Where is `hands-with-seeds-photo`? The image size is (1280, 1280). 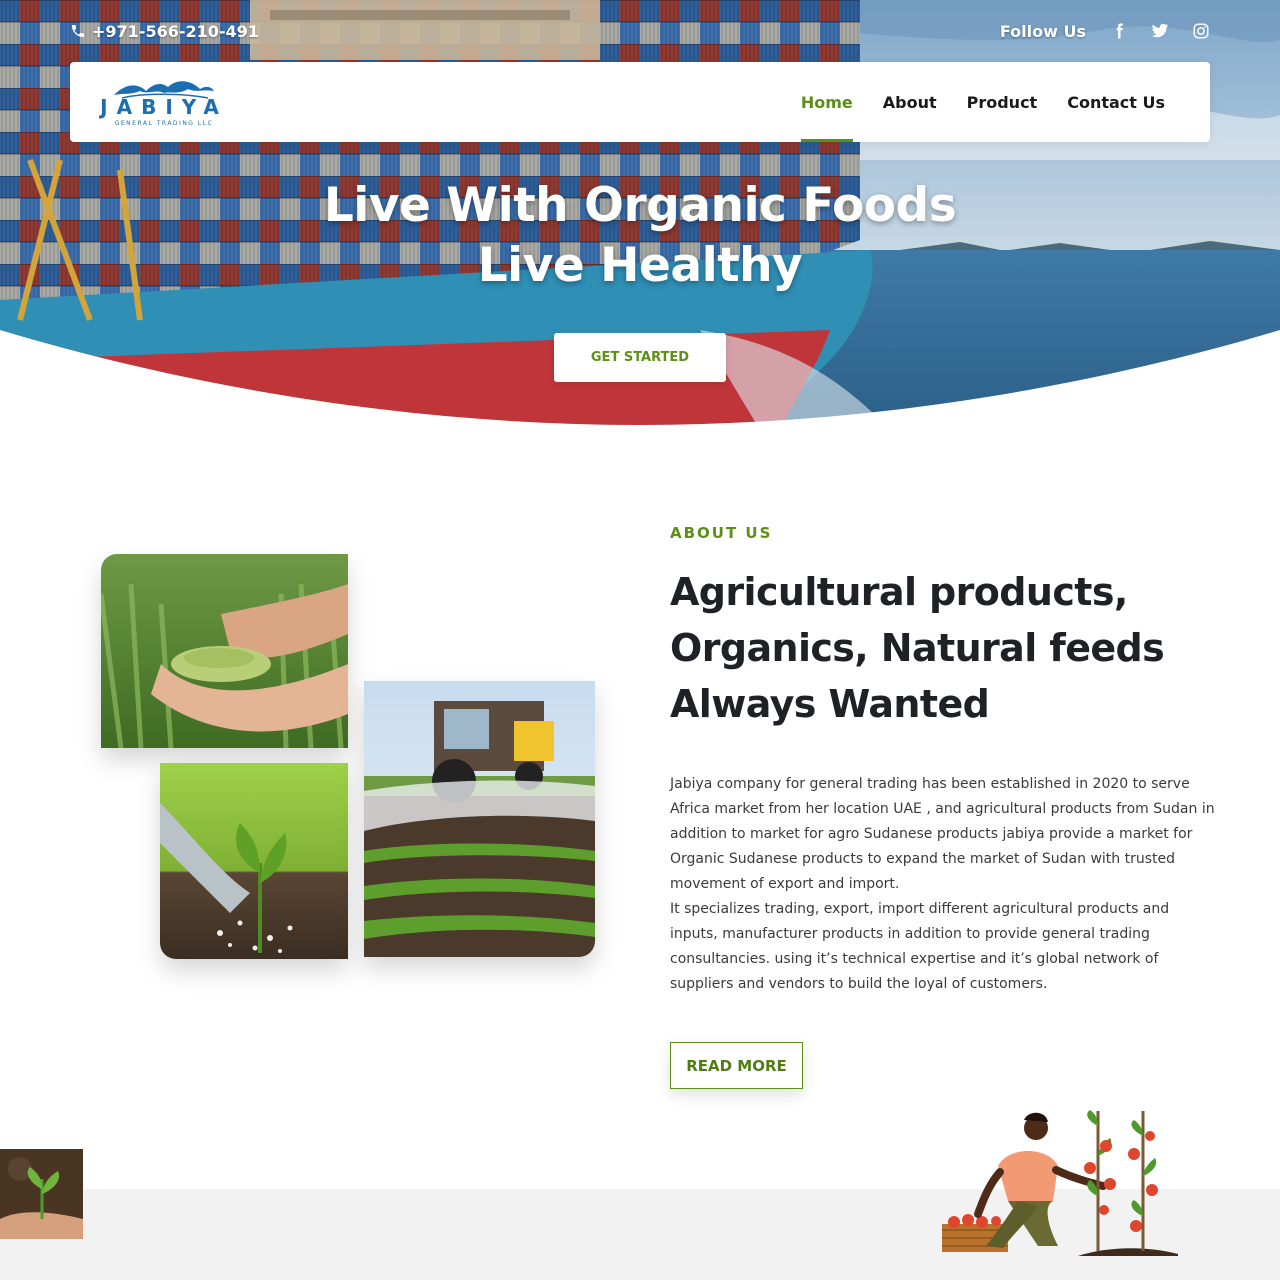
hands-with-seeds-photo is located at coordinates (224, 651).